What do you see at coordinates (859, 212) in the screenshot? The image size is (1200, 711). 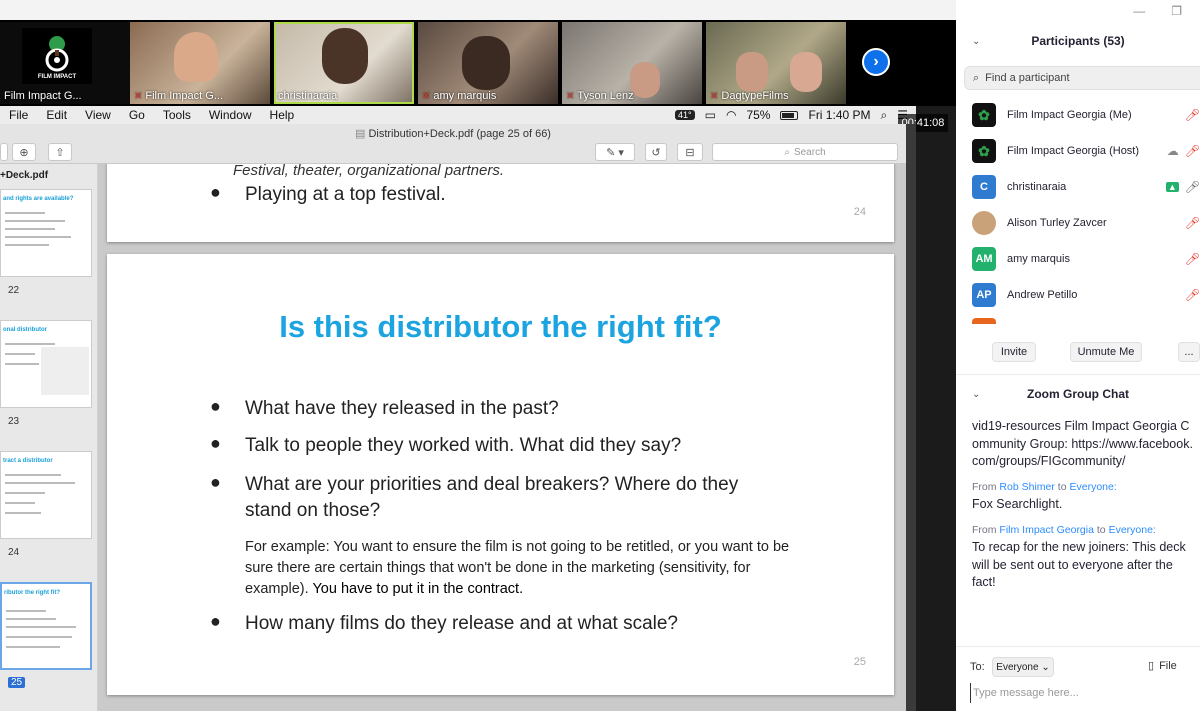 I see `page-number: 24` at bounding box center [859, 212].